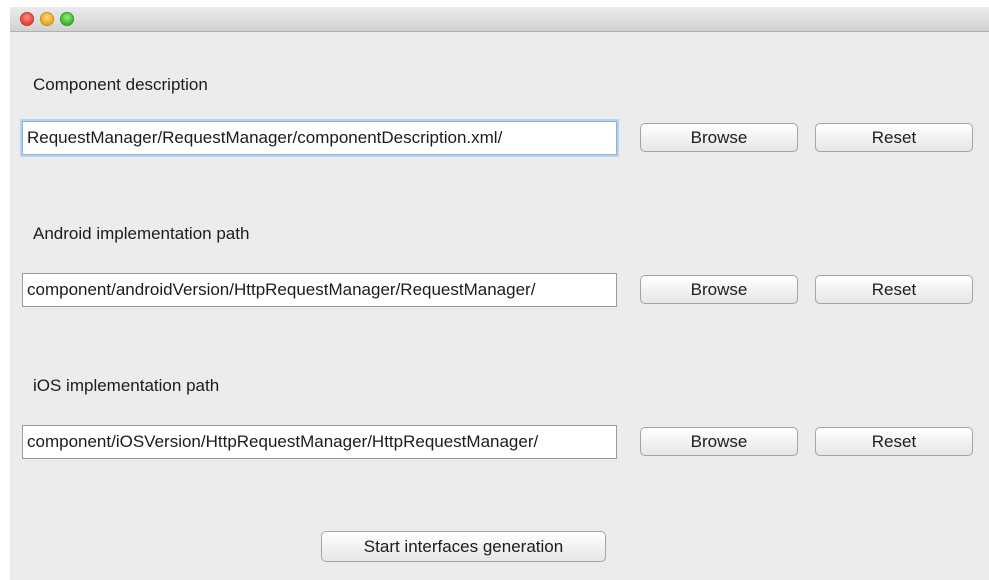  I want to click on ios-path-field, so click(319, 442).